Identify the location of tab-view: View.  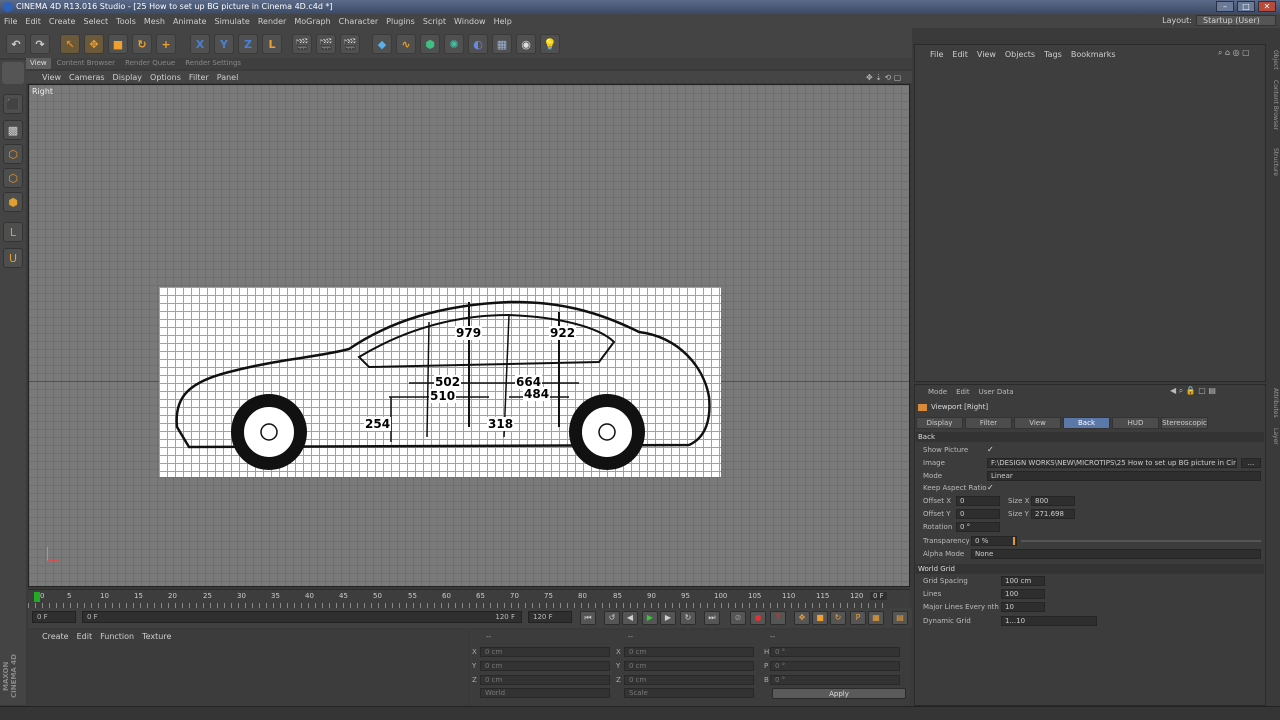
(38, 63).